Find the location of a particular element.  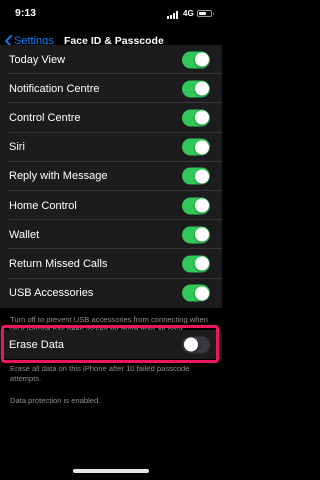

setting-label: Notification Centre is located at coordinates (54, 88).